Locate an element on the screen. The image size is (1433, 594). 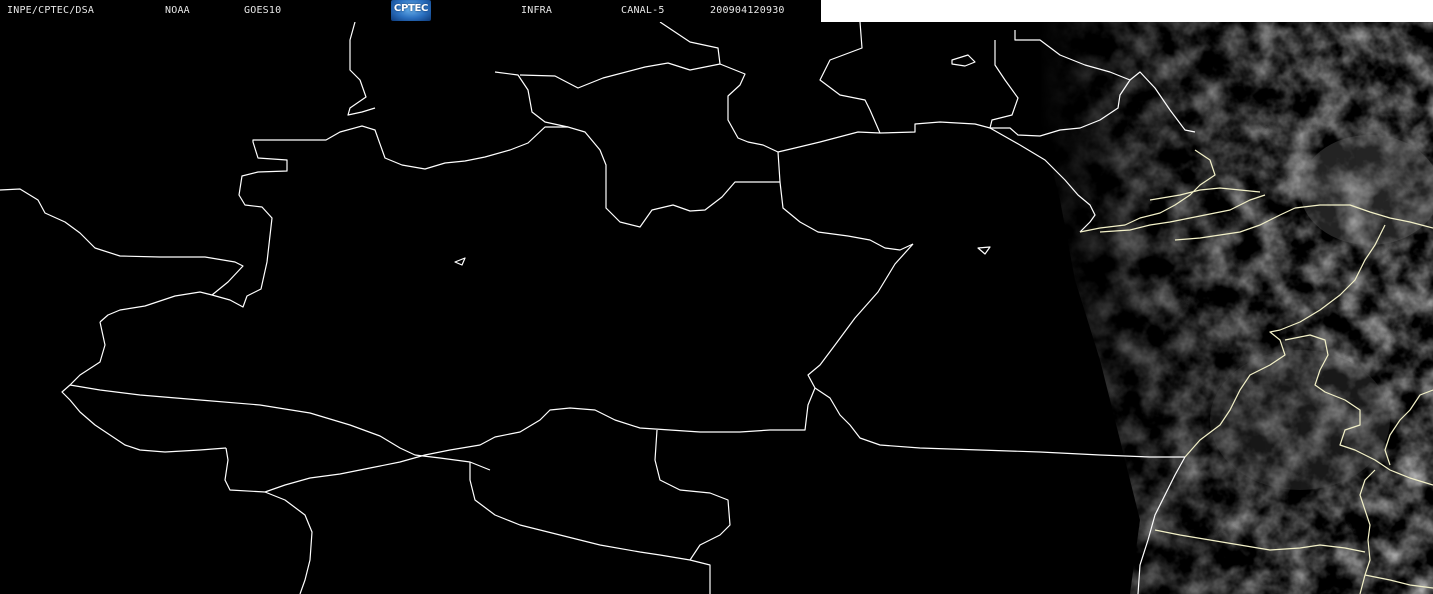
timestamp-label: 200904120930 is located at coordinates (747, 10).